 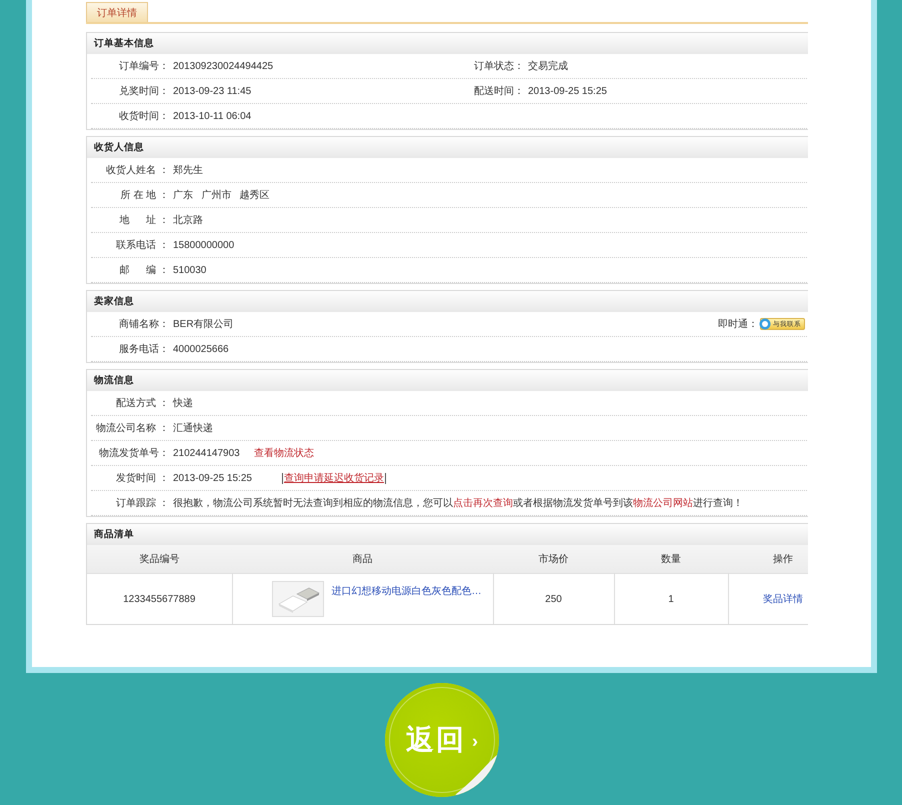 What do you see at coordinates (142, 403) in the screenshot?
I see `field-label: 配送方式 ：` at bounding box center [142, 403].